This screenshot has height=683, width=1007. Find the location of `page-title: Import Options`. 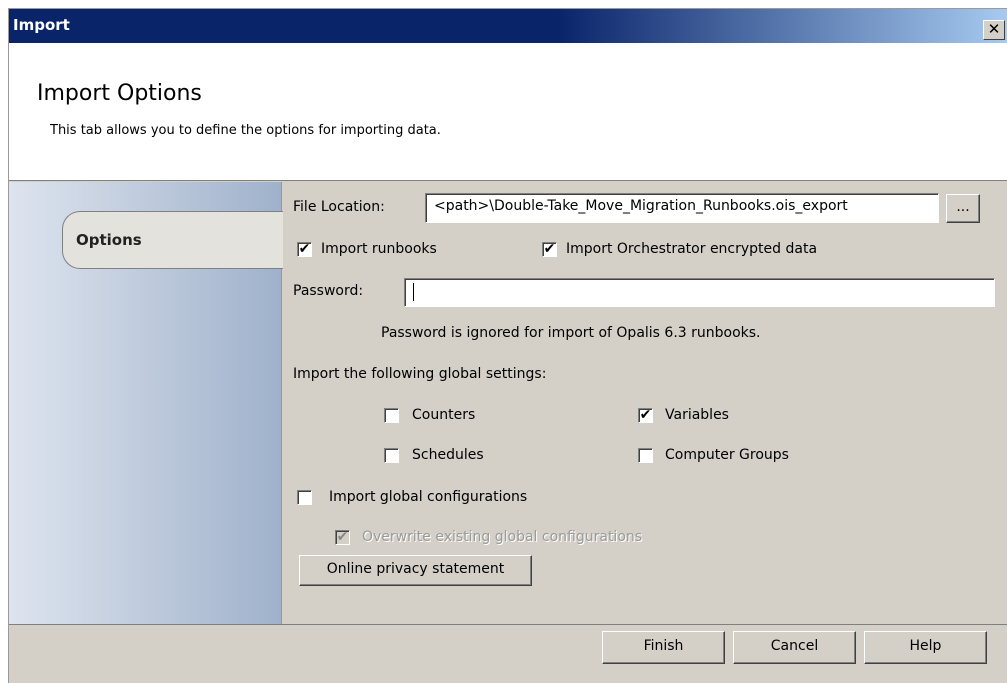

page-title: Import Options is located at coordinates (119, 93).